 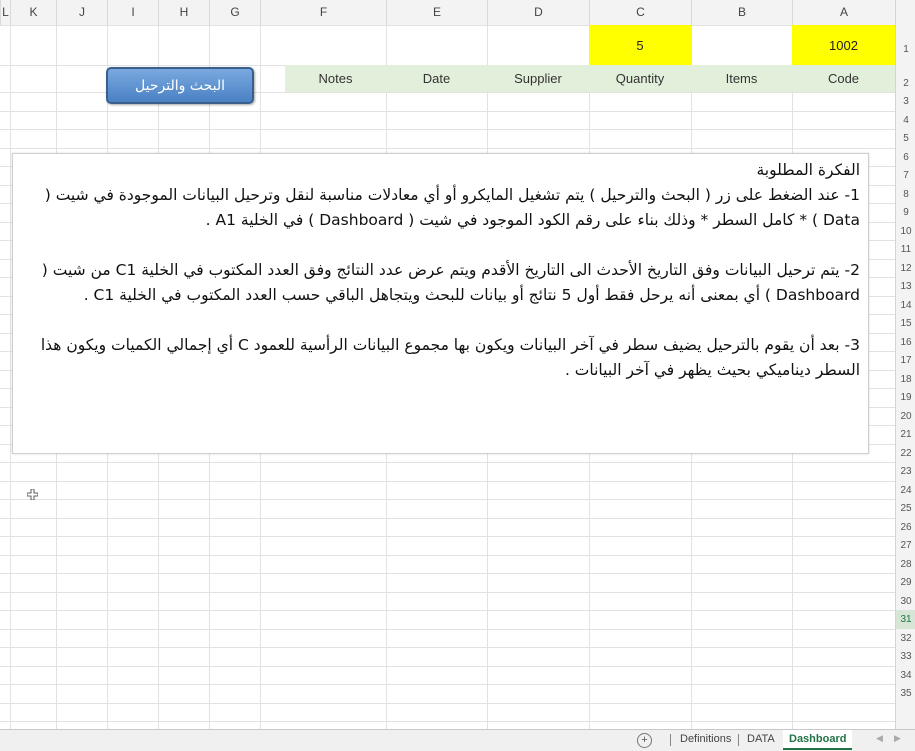 I want to click on row-header-24: 24, so click(x=905, y=490).